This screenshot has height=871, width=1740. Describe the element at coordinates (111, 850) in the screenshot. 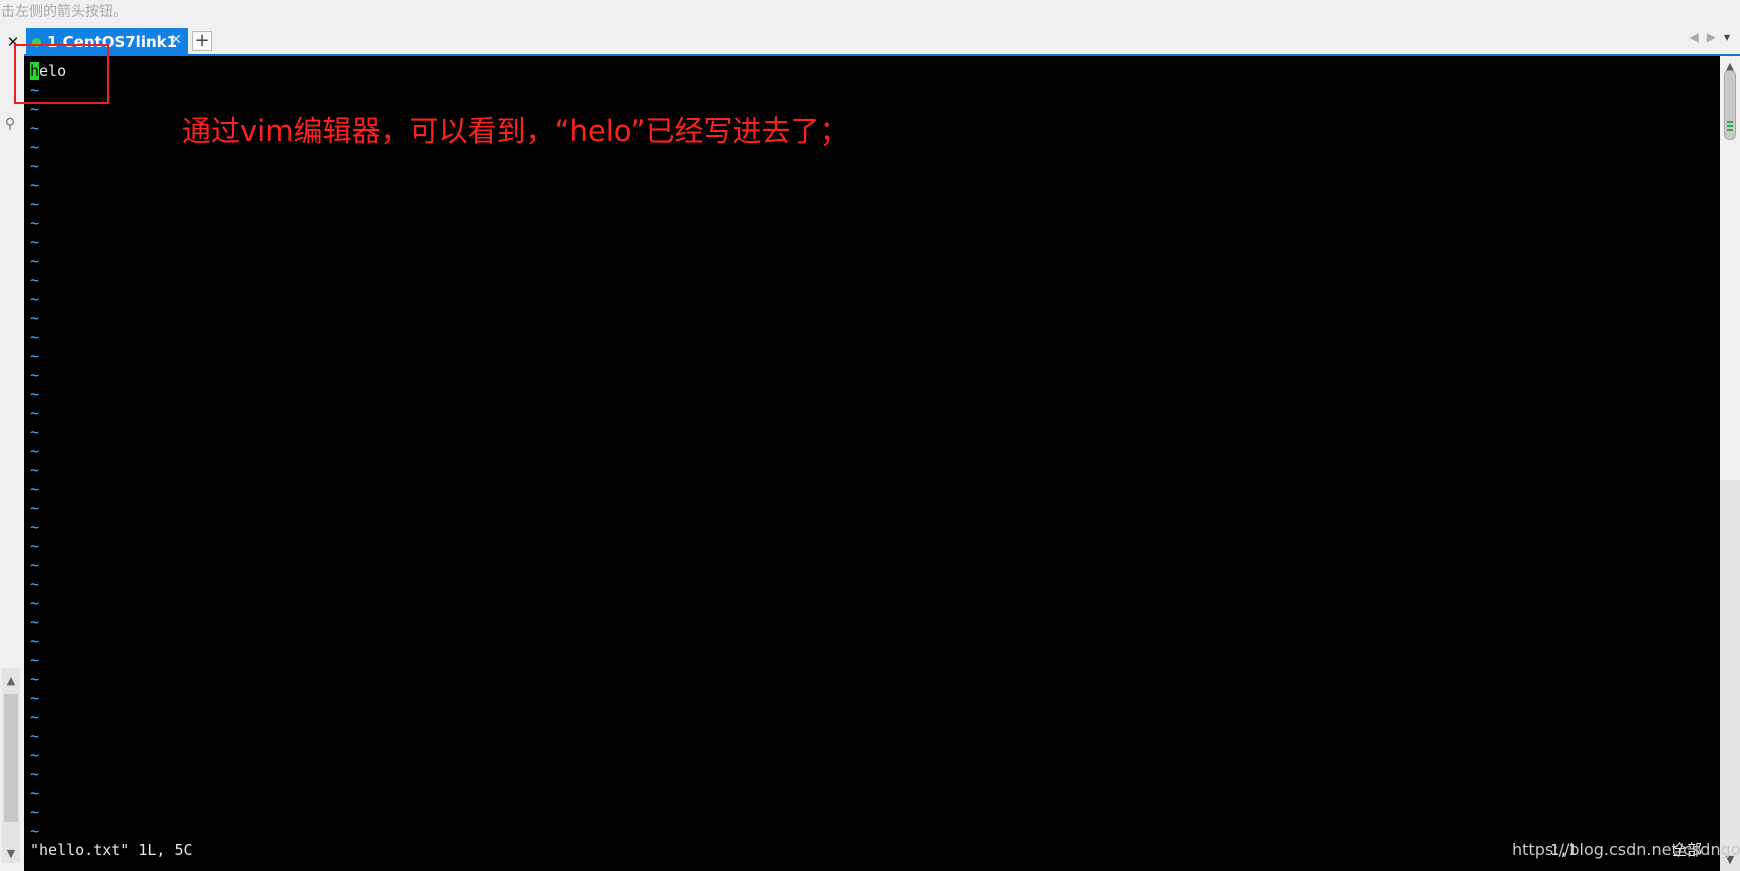

I see `vim-status-line: "hello.txt" 1L, 5C` at that location.